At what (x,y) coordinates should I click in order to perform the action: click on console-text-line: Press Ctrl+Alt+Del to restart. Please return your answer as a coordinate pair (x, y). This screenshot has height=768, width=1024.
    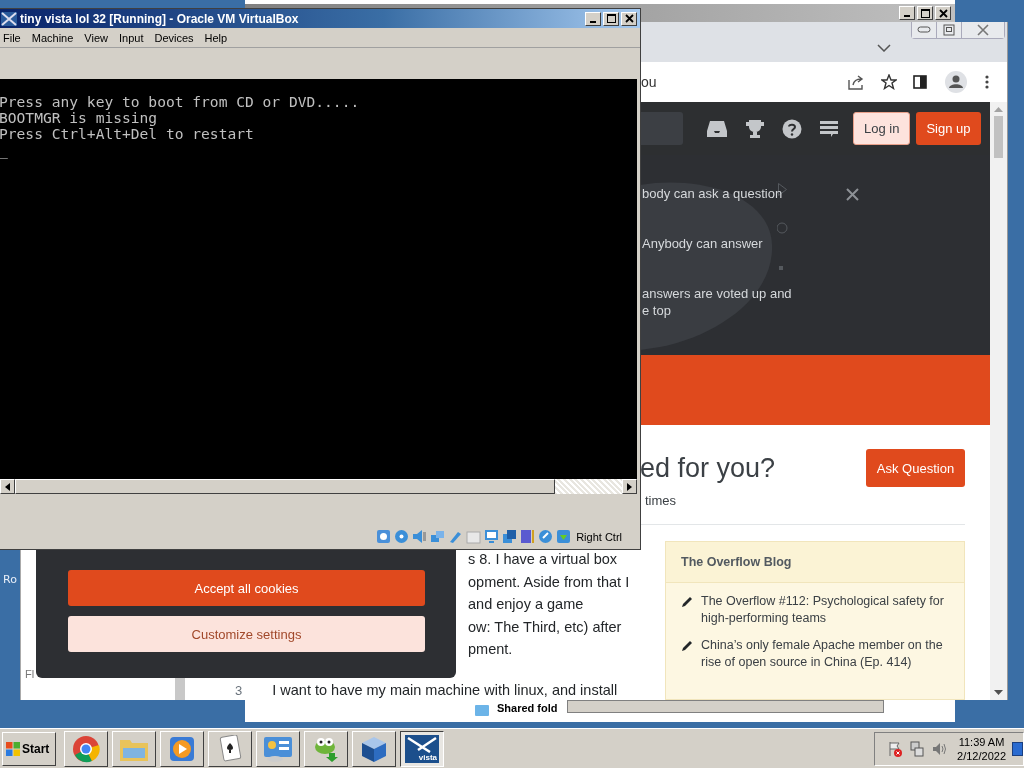
    Looking at the image, I should click on (127, 134).